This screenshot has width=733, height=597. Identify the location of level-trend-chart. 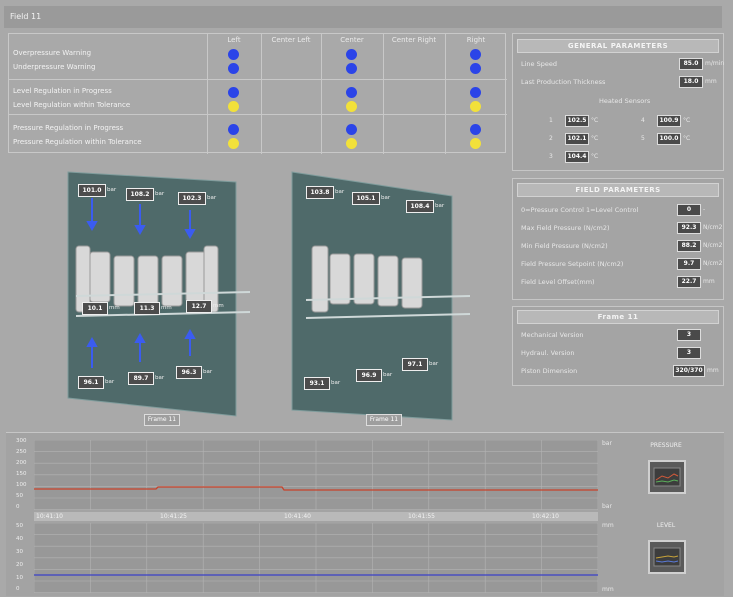
(316, 557).